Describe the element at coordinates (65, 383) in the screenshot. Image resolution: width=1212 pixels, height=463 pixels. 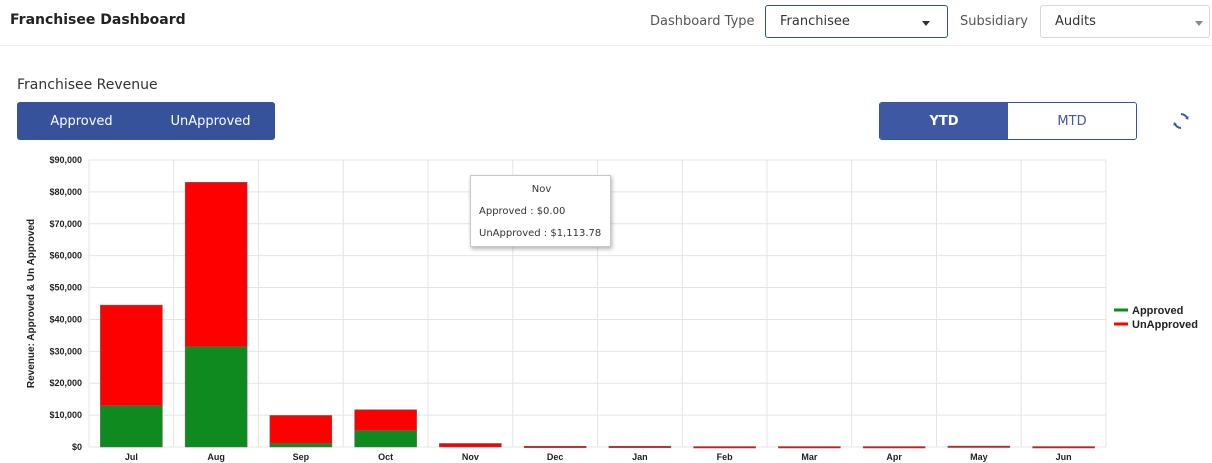
I see `y-tick-label: $20,000` at that location.